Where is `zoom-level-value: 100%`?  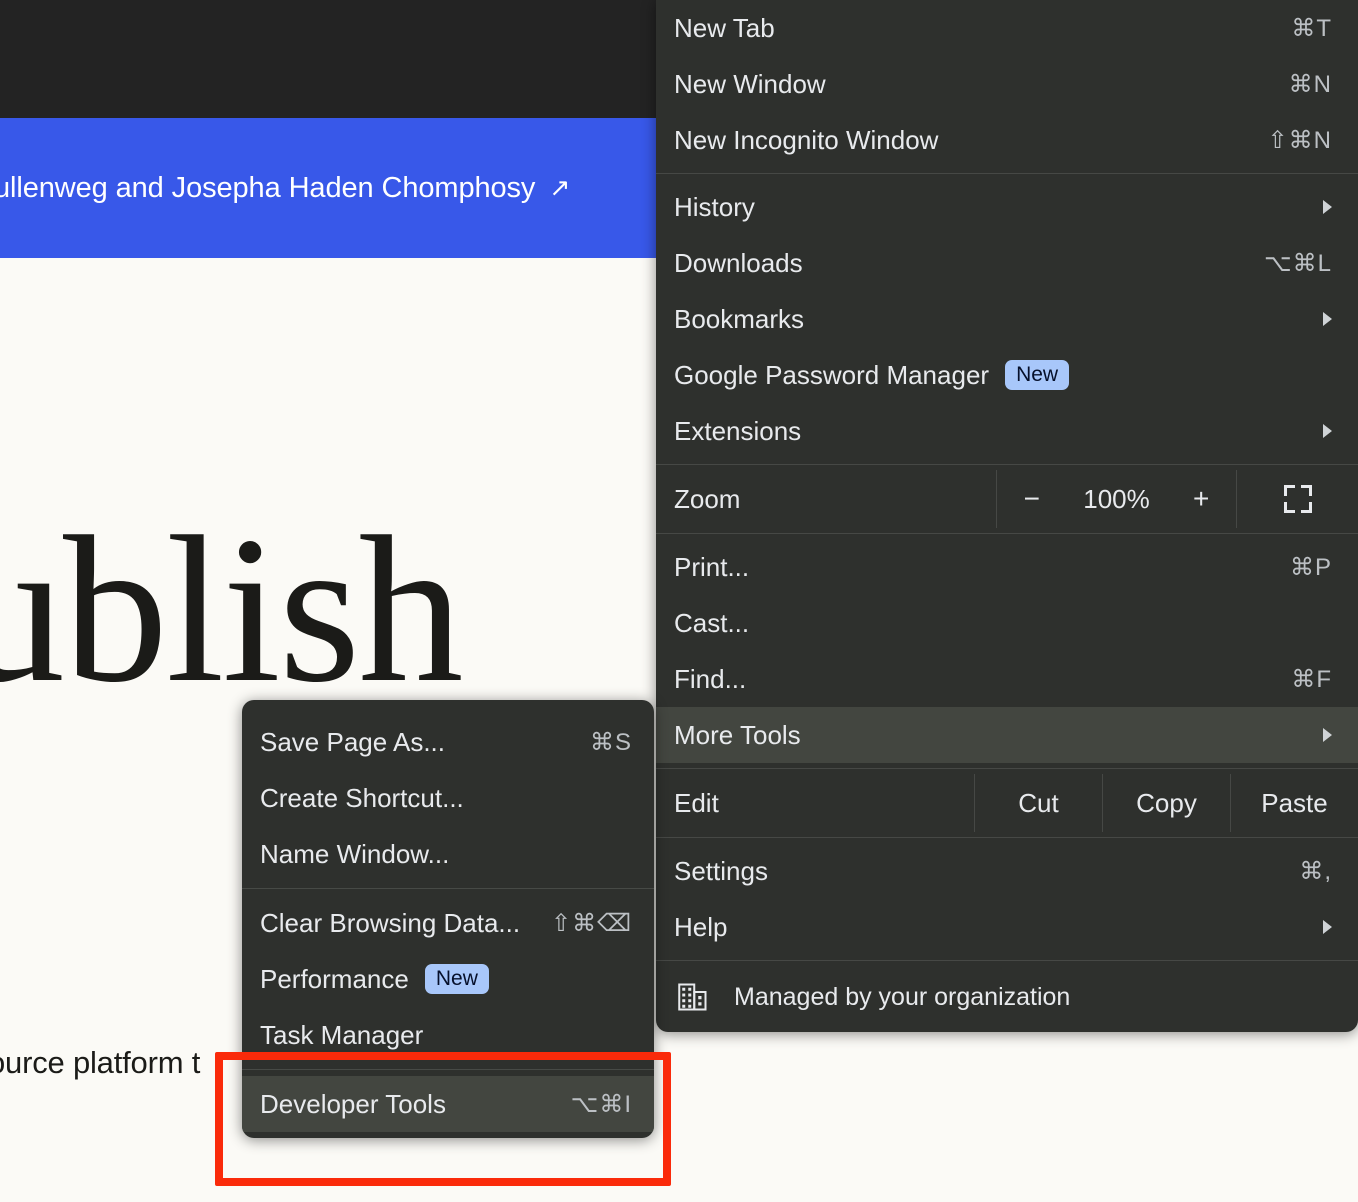
zoom-level-value: 100% is located at coordinates (1116, 498).